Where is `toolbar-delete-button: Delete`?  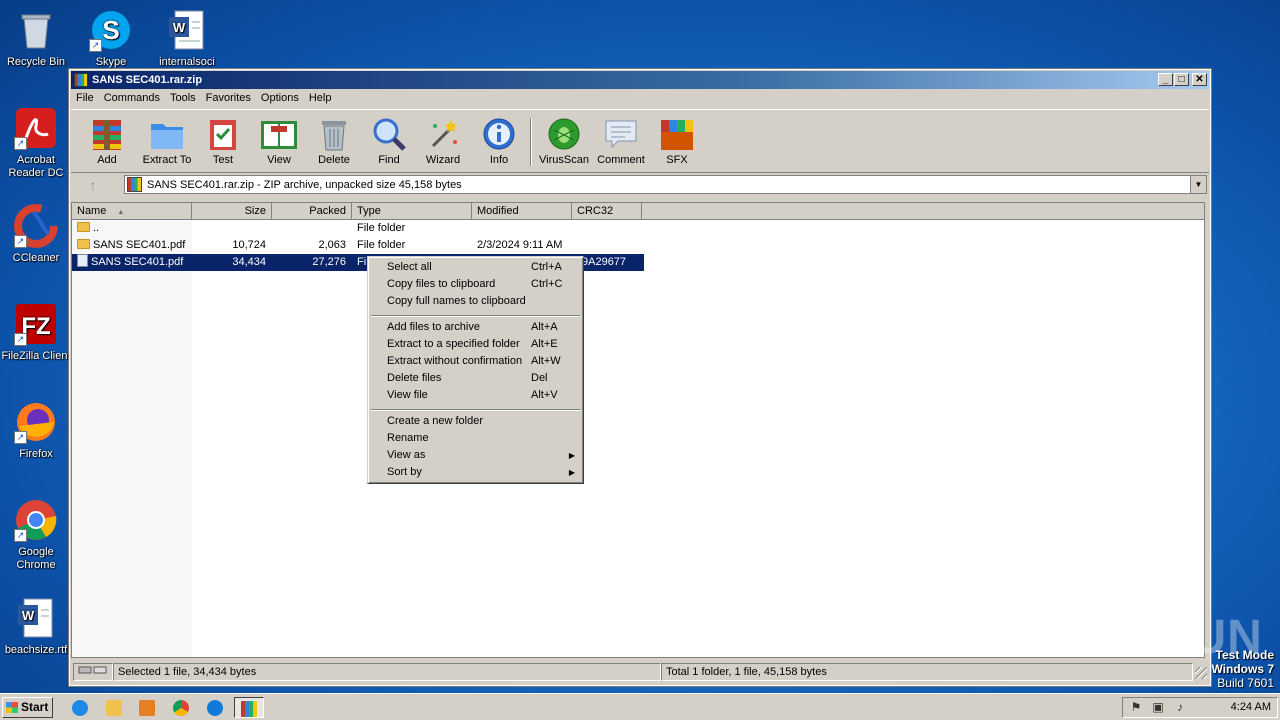
toolbar-delete-button: Delete is located at coordinates (334, 141).